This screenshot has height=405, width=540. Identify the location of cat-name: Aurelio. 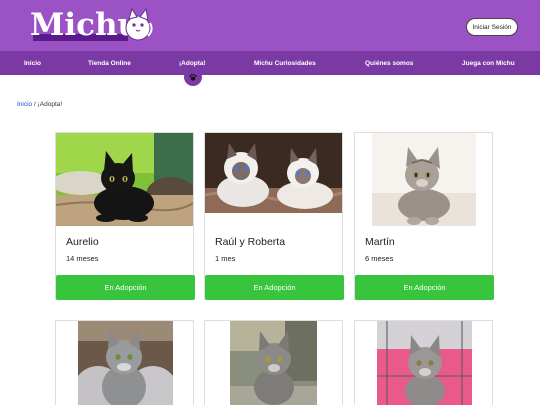
(82, 242).